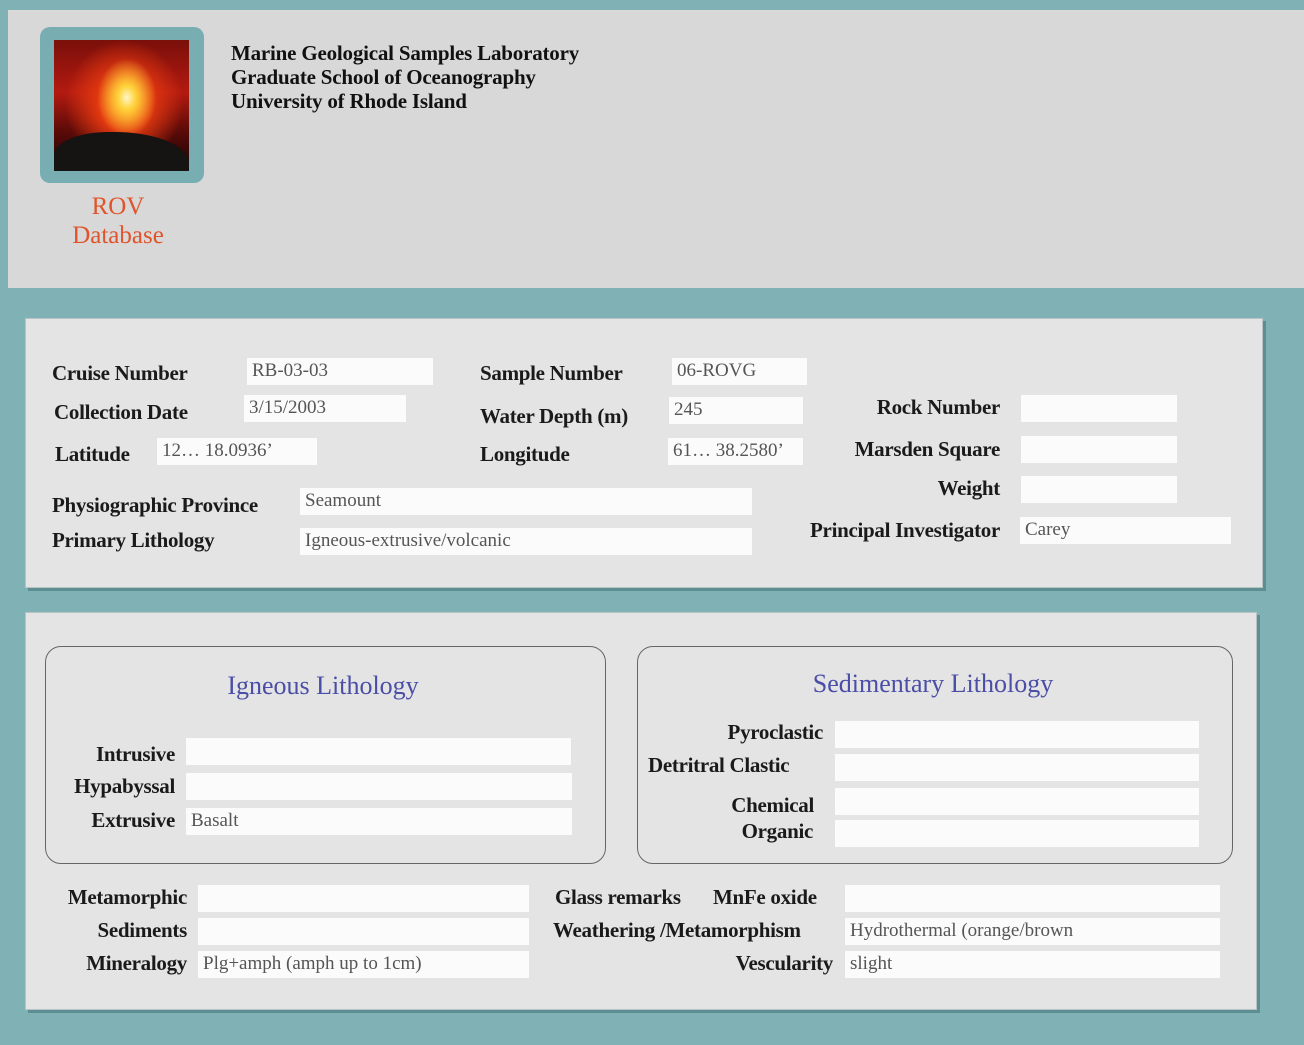 This screenshot has width=1304, height=1045. Describe the element at coordinates (618, 897) in the screenshot. I see `glass-remarks-label: Glass remarks` at that location.